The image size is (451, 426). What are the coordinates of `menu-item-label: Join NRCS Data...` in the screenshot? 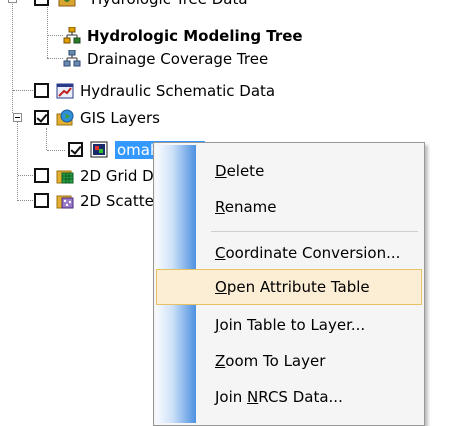 It's located at (279, 397).